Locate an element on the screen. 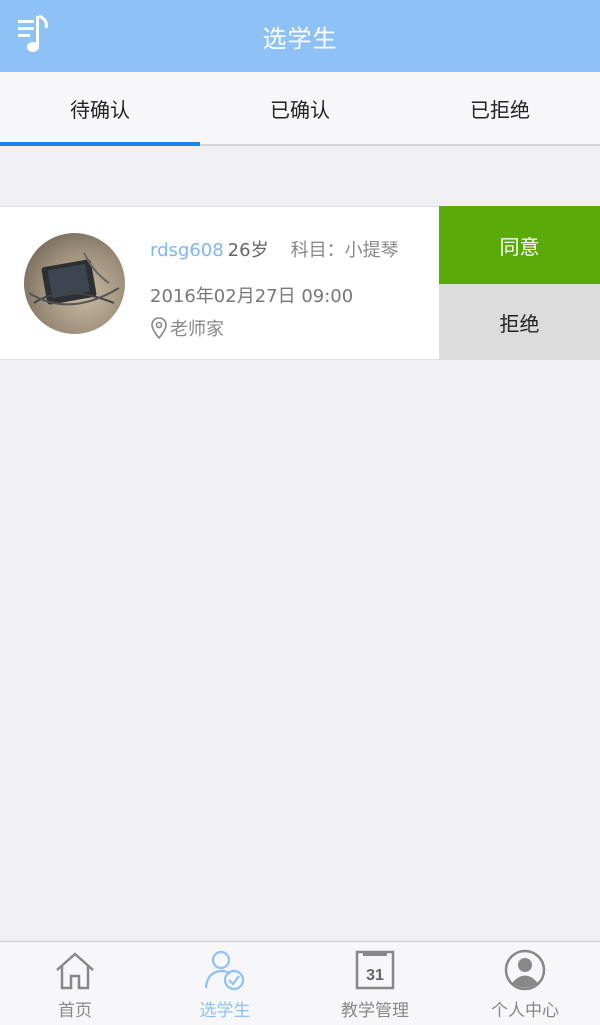 The height and width of the screenshot is (1025, 600). bottom-nav: 首页 选学生 31 教学管理 个人中心 is located at coordinates (300, 983).